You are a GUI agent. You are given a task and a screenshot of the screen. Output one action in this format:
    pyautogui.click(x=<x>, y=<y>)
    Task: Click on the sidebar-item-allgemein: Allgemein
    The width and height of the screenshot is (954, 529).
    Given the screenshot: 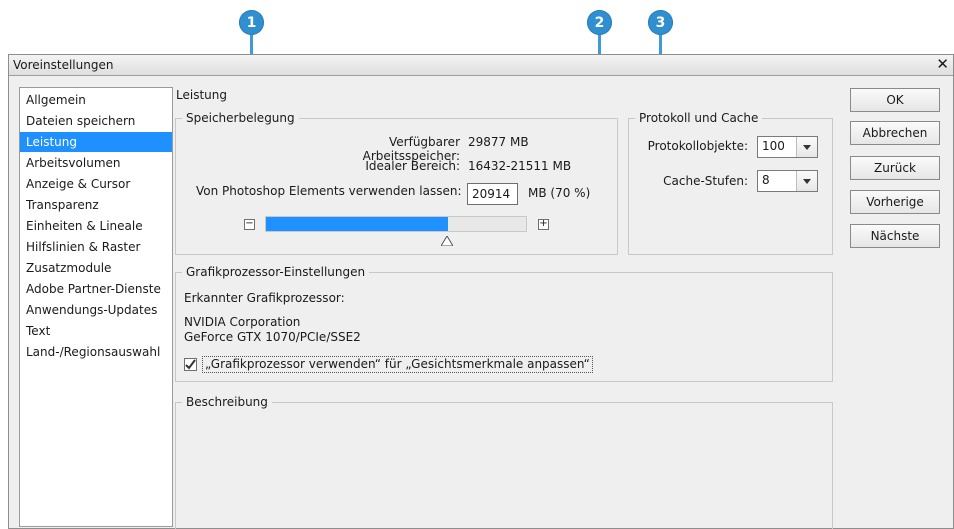 What is the action you would take?
    pyautogui.click(x=96, y=100)
    